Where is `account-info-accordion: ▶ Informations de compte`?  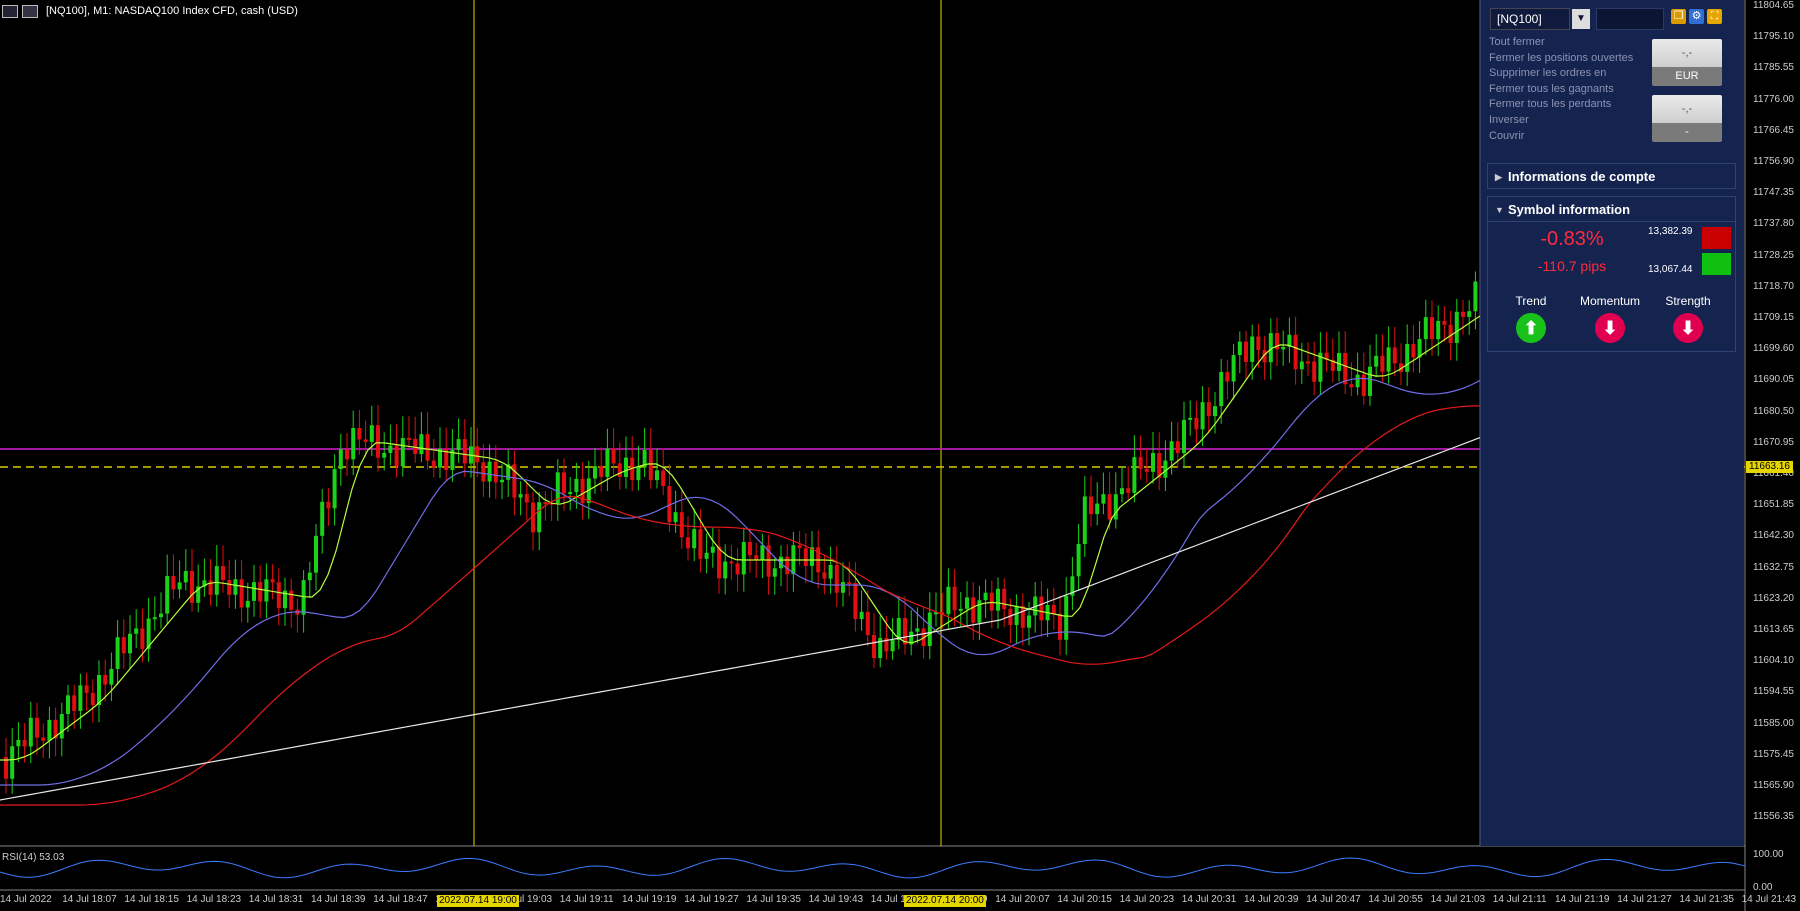
account-info-accordion: ▶ Informations de compte is located at coordinates (1611, 176).